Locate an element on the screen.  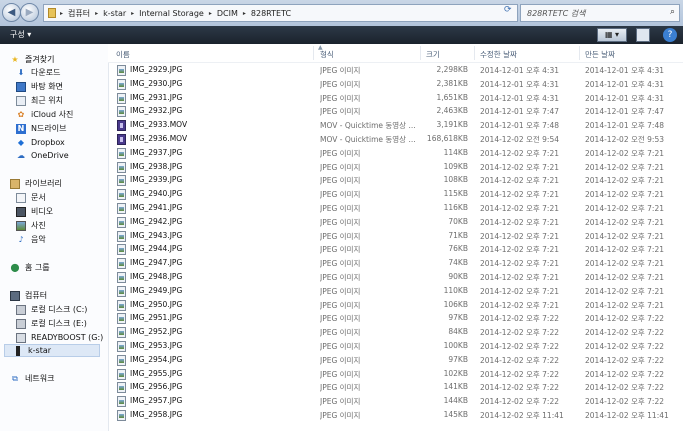
breadcrumb-device: k-star is located at coordinates (114, 13).